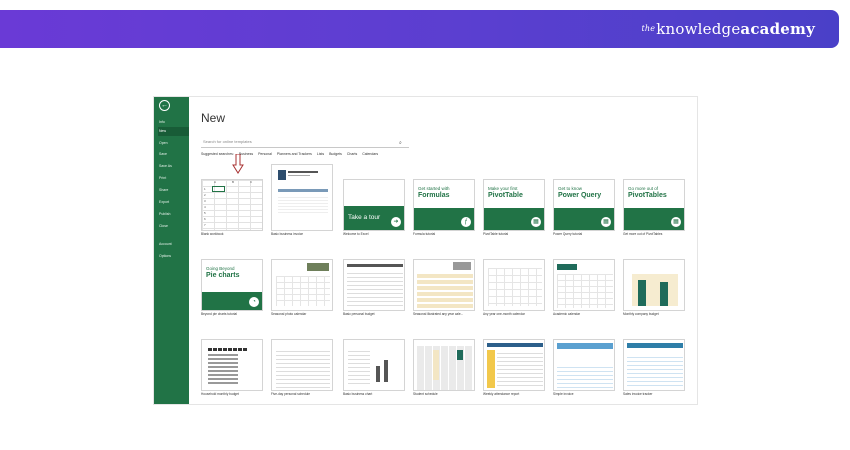 This screenshot has width=850, height=450. I want to click on photo-calendar-tile, so click(302, 285).